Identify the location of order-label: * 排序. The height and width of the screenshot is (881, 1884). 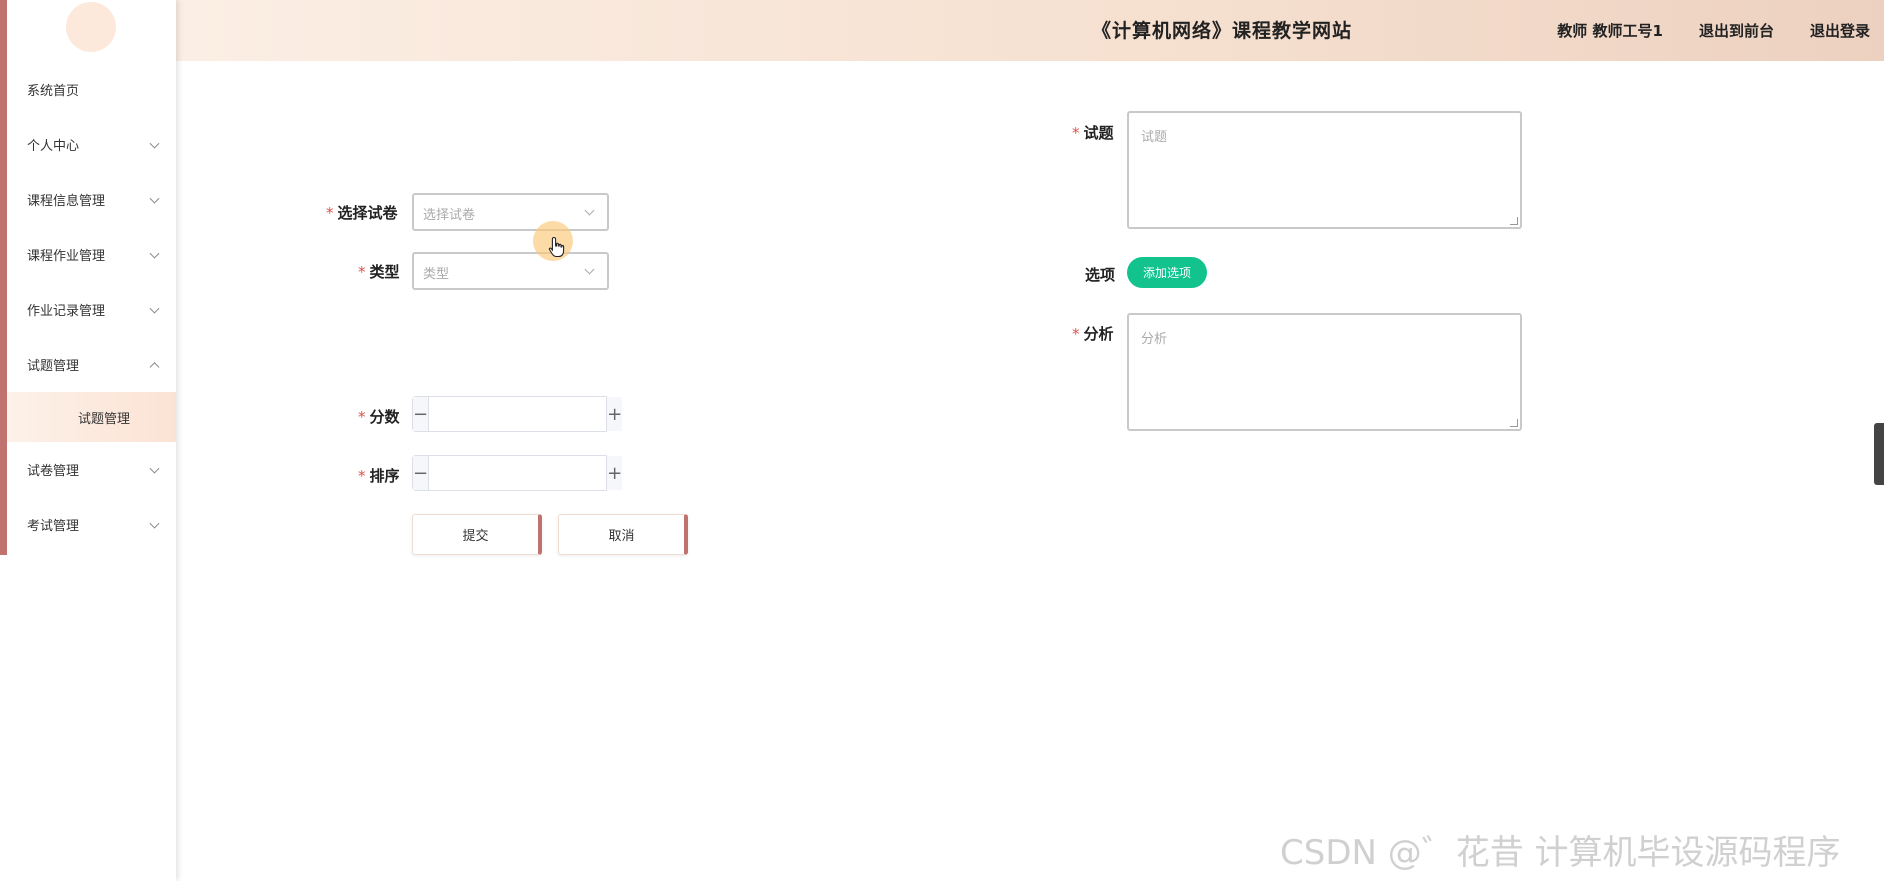
(379, 476).